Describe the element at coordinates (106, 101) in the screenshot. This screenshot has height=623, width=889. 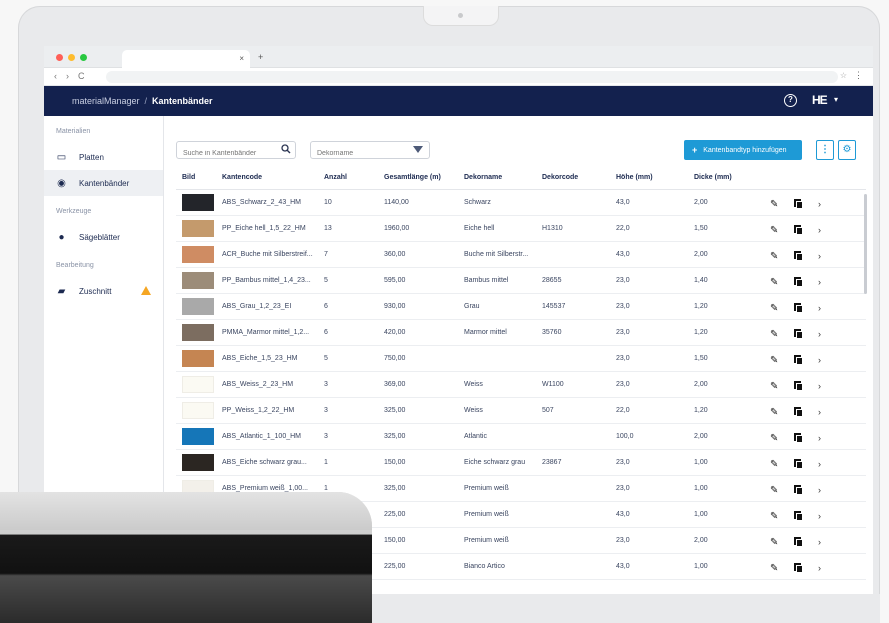
I see `breadcrumb-root: materialManager` at that location.